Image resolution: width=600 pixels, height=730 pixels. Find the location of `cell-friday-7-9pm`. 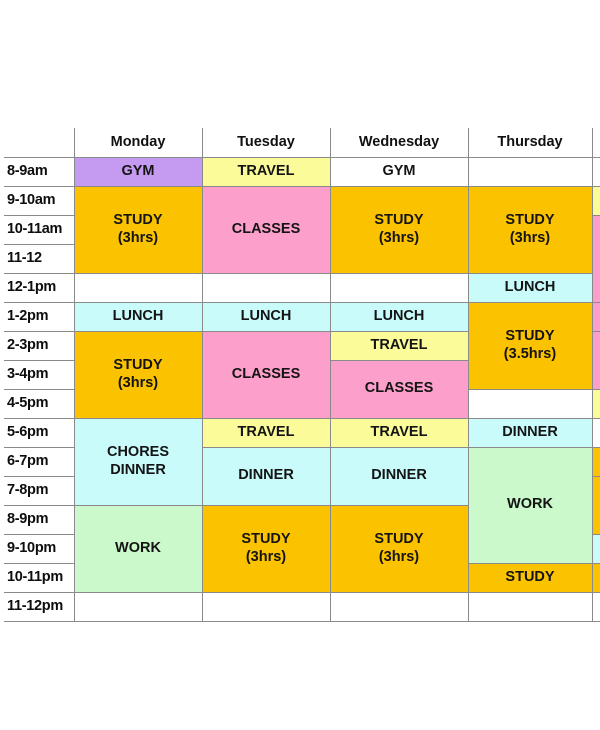

cell-friday-7-9pm is located at coordinates (595, 505).